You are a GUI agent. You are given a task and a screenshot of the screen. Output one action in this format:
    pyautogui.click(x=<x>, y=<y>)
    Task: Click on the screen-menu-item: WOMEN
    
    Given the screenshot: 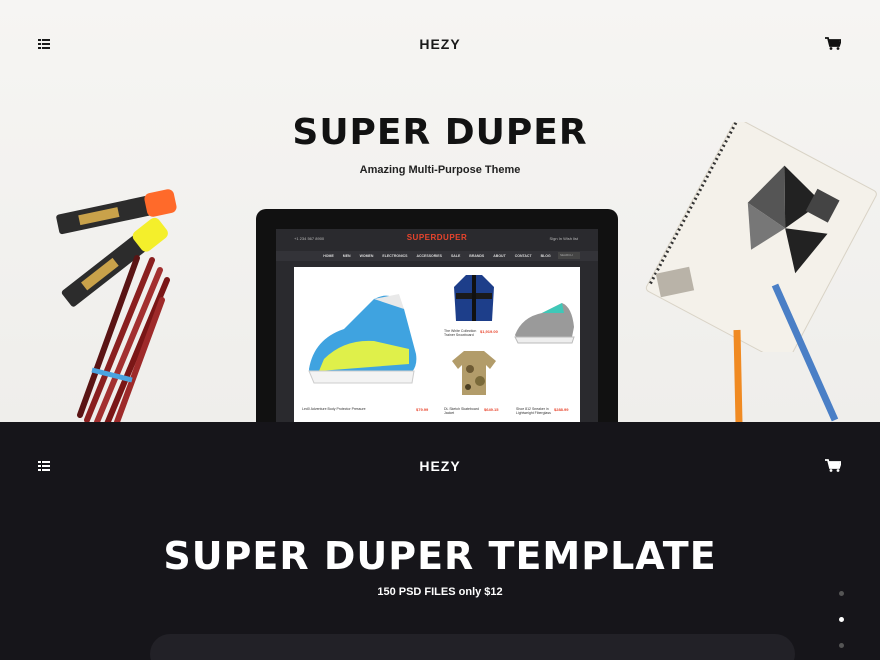 What is the action you would take?
    pyautogui.click(x=366, y=256)
    